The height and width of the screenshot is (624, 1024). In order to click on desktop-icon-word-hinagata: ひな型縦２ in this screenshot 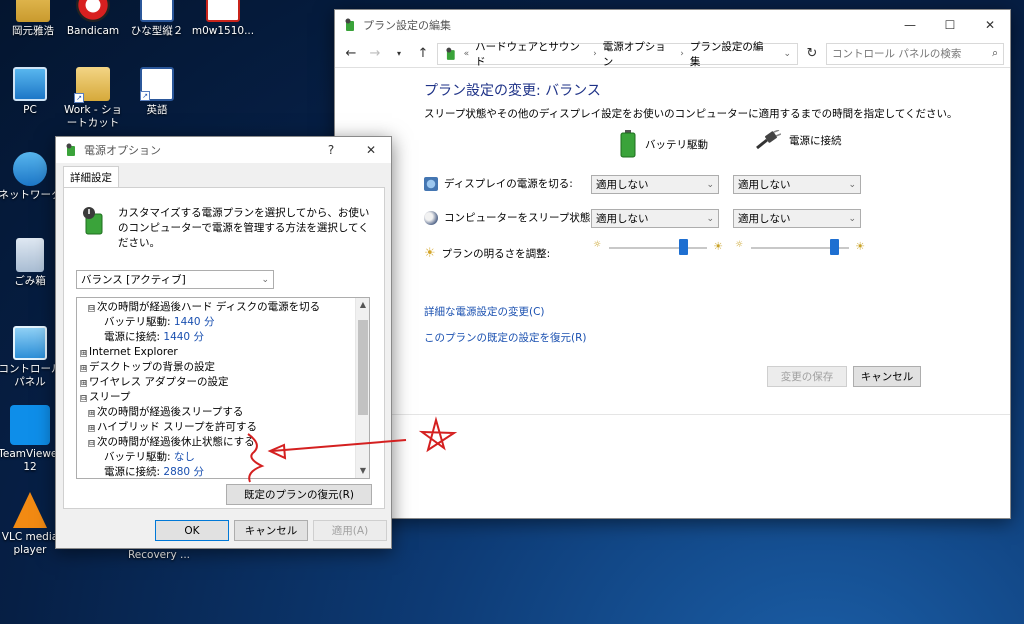, I will do `click(157, 19)`.